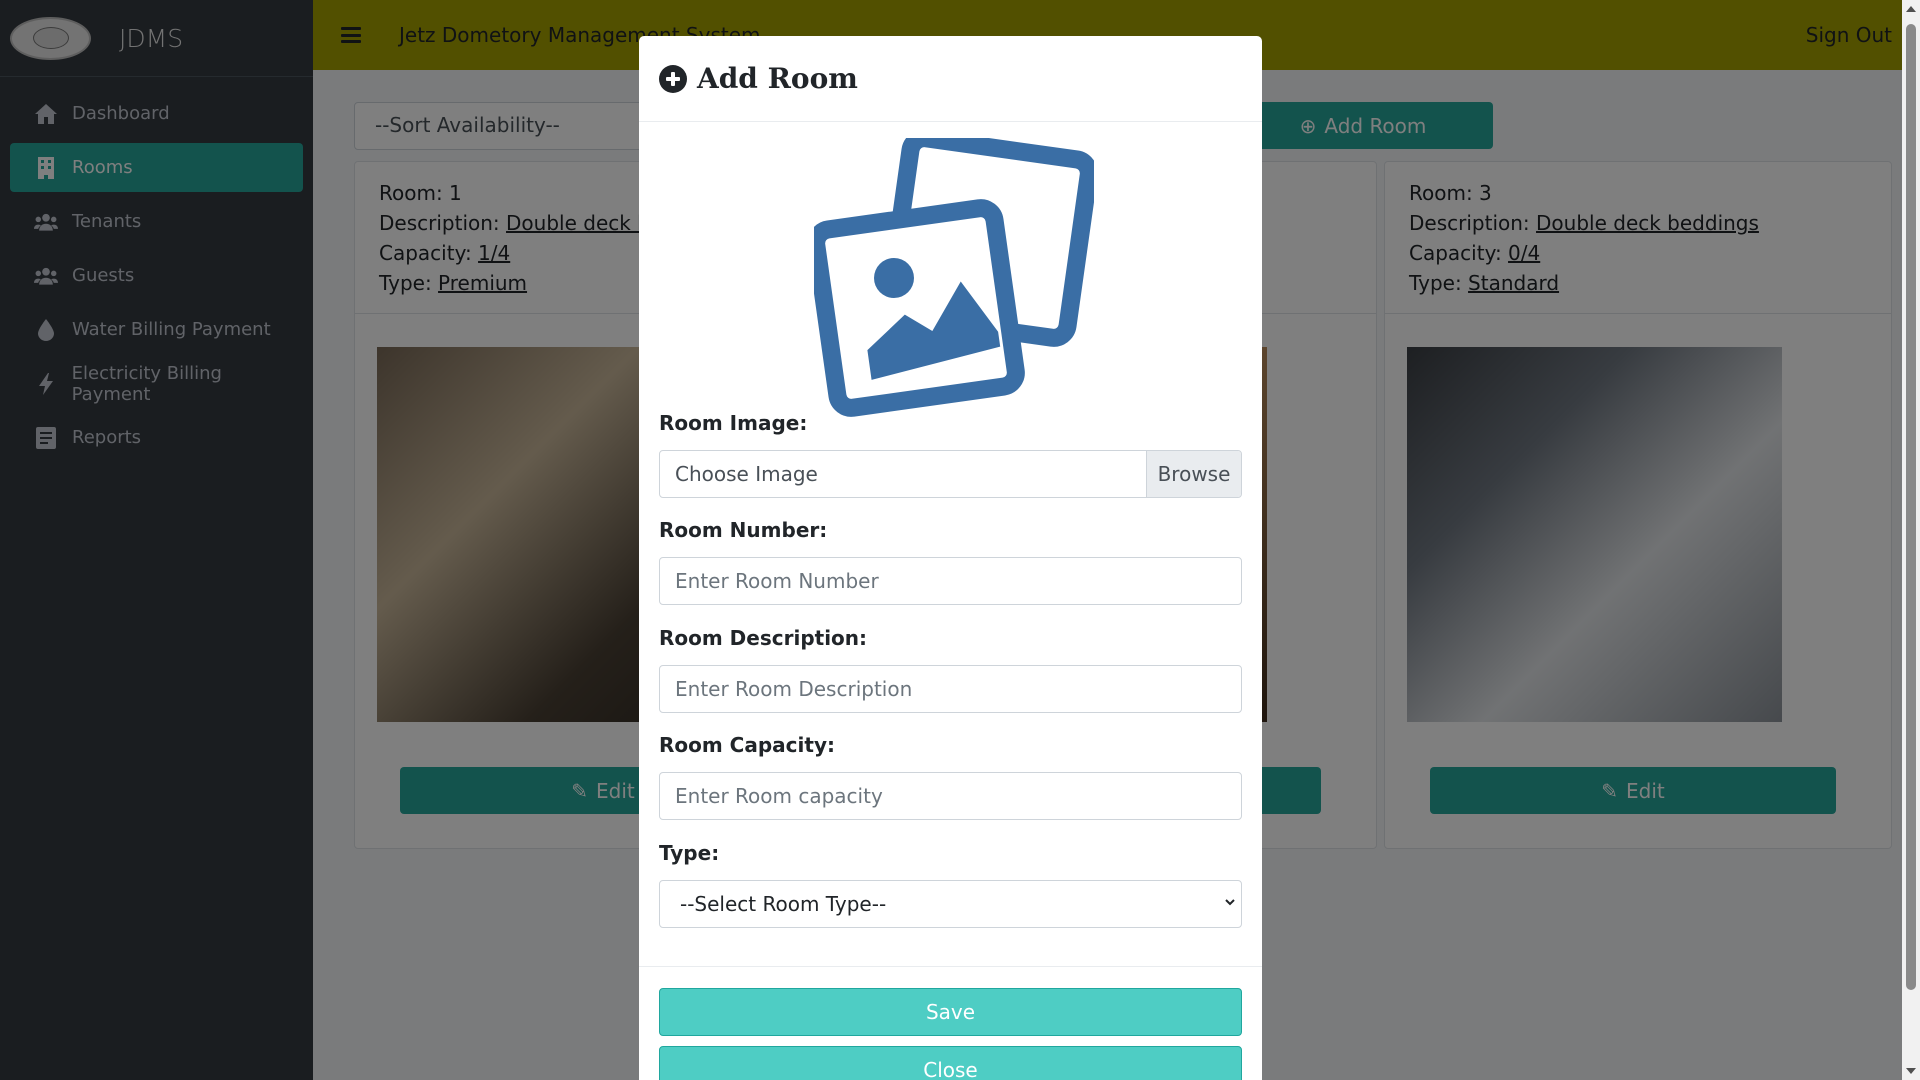 This screenshot has height=1080, width=1920. What do you see at coordinates (777, 78) in the screenshot?
I see `modal-title: Add Room` at bounding box center [777, 78].